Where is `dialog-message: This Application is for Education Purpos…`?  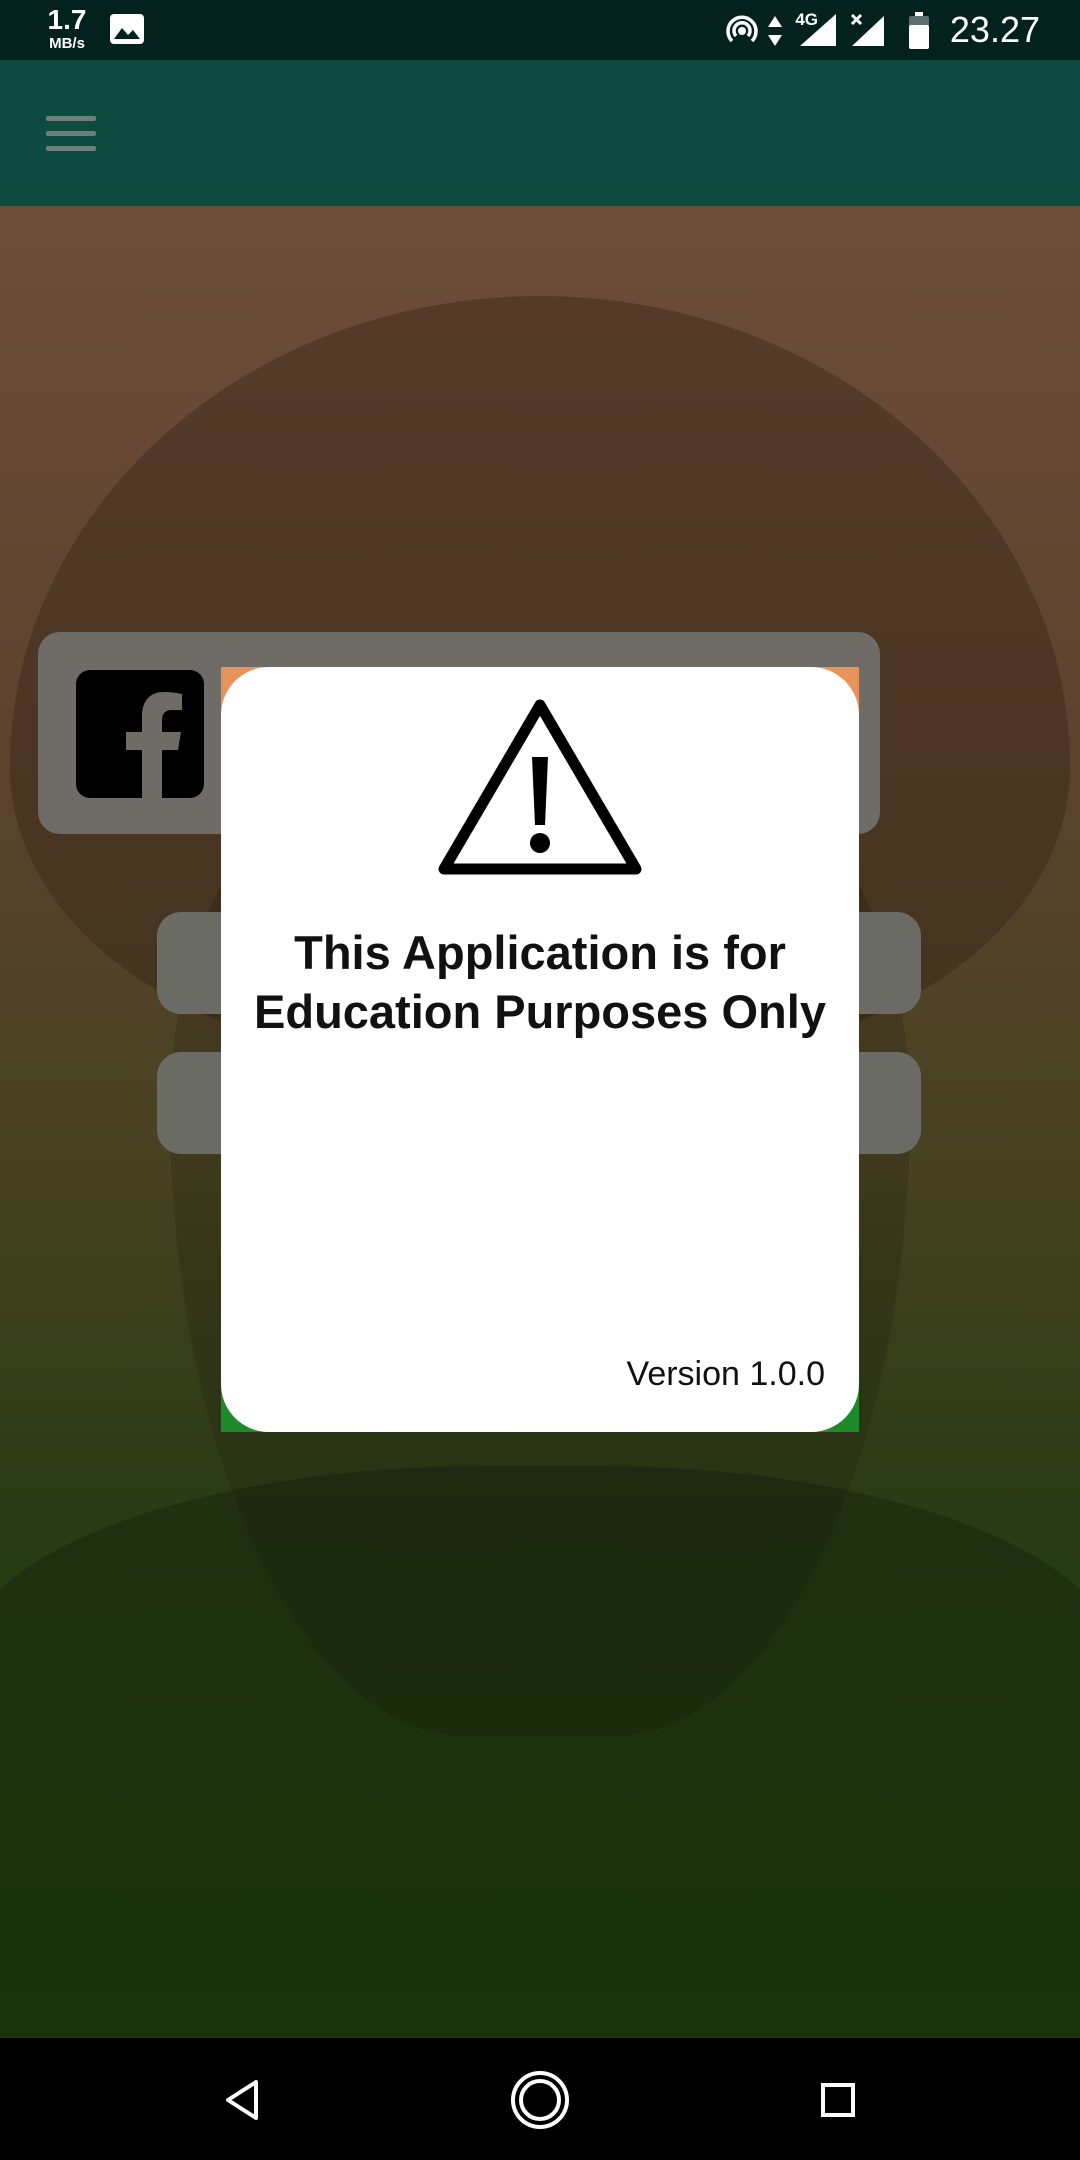 dialog-message: This Application is for Education Purpos… is located at coordinates (540, 982).